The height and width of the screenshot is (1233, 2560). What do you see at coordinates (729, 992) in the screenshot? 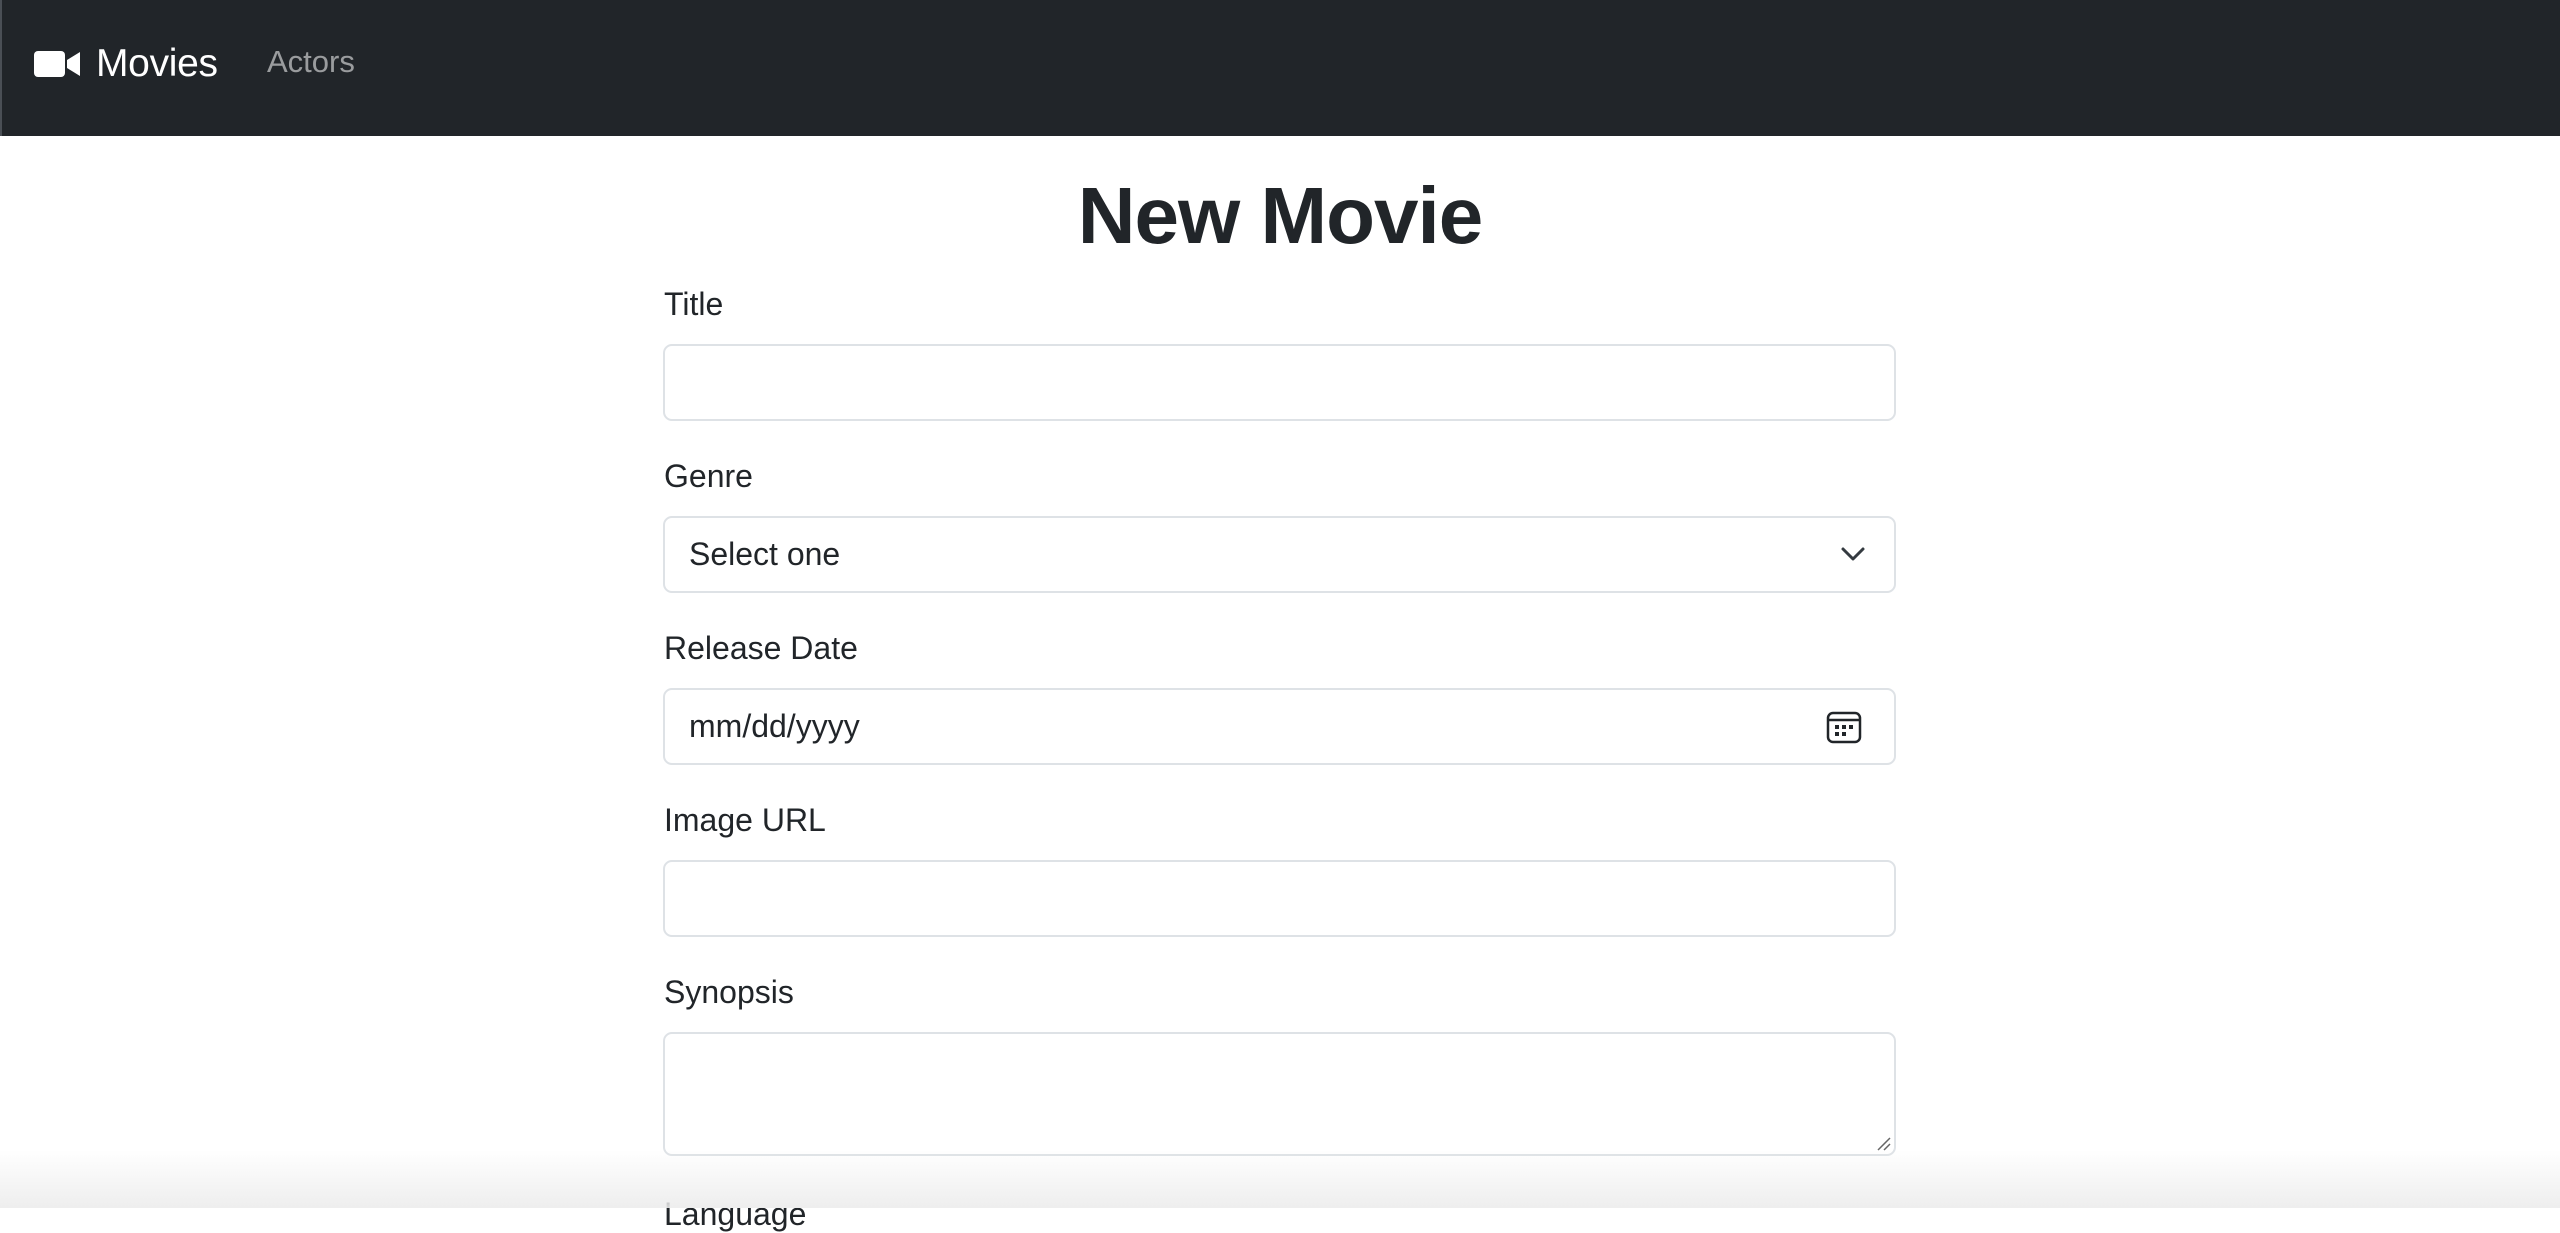
I see `synopsis-label: Synopsis` at bounding box center [729, 992].